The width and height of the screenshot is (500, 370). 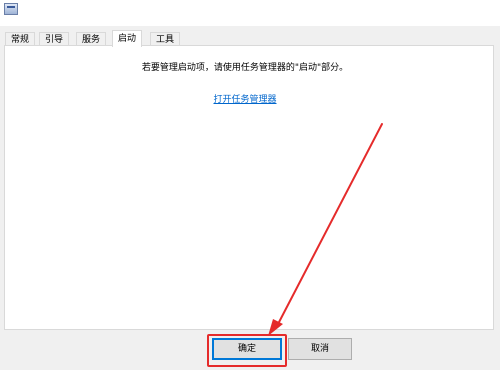 What do you see at coordinates (325, 229) in the screenshot?
I see `annotation-arrow` at bounding box center [325, 229].